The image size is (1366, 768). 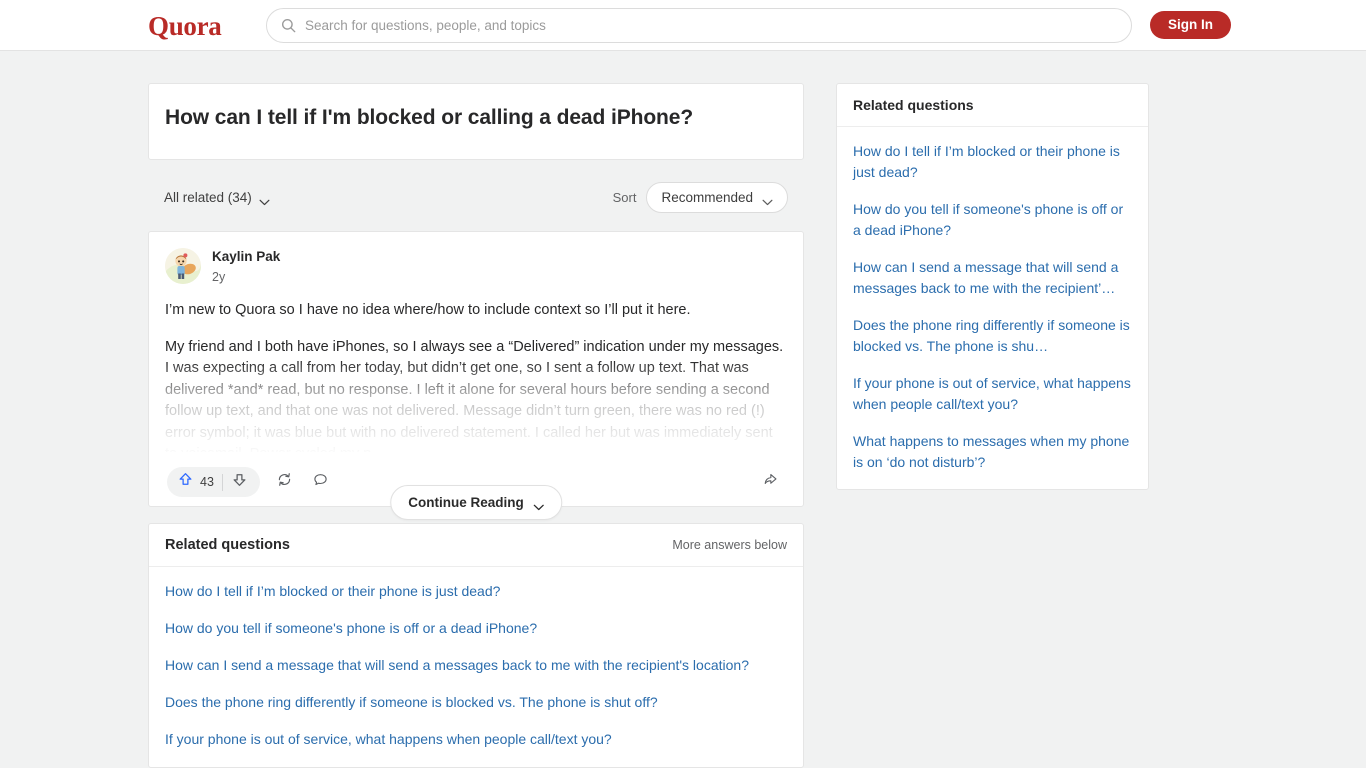 I want to click on vote-group: 43, so click(x=213, y=482).